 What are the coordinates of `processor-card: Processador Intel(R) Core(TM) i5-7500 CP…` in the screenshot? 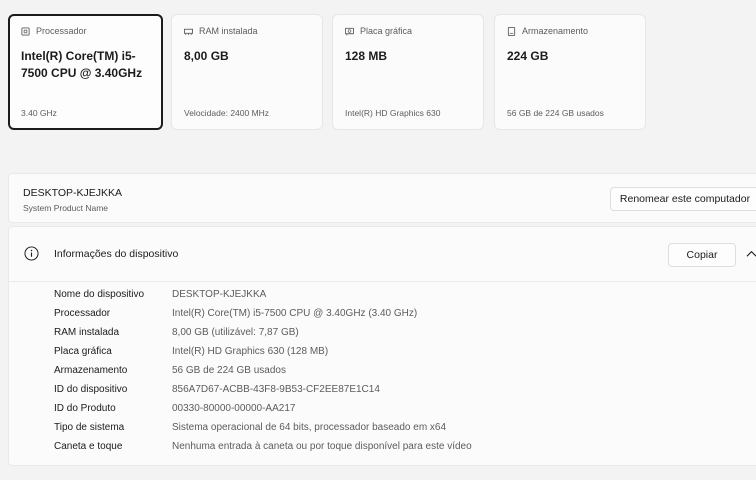 It's located at (85, 72).